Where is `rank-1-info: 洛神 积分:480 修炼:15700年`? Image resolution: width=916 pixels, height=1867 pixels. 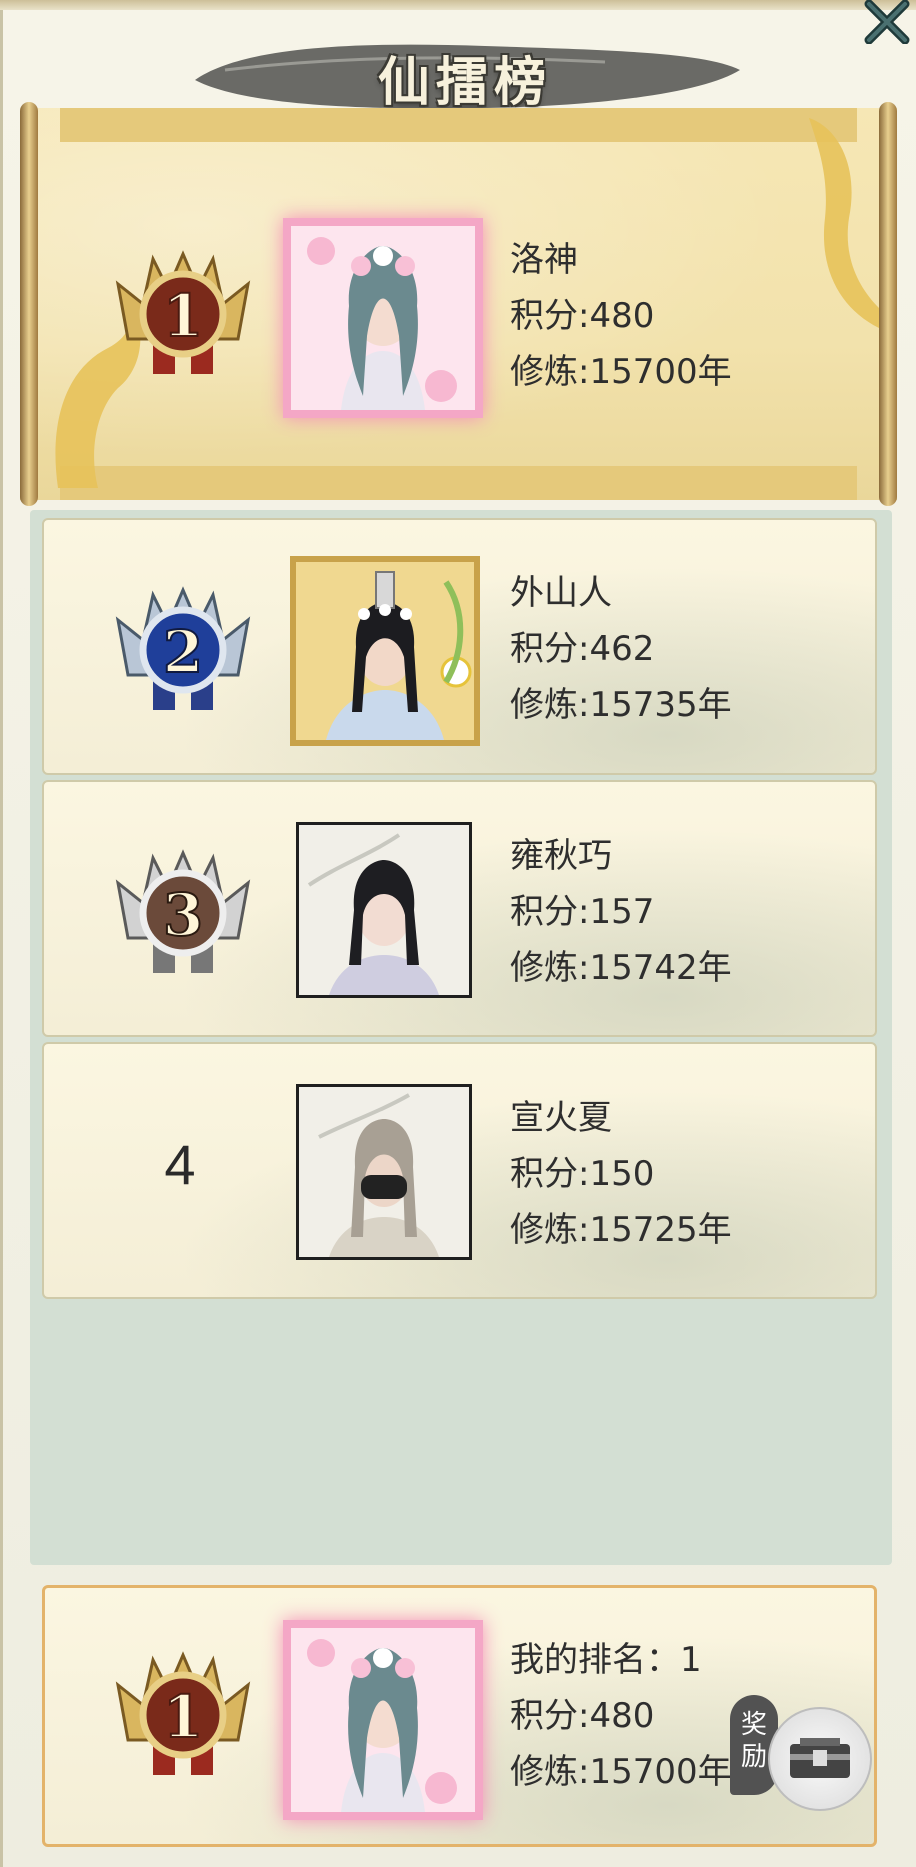 rank-1-info: 洛神 积分:480 修炼:15700年 is located at coordinates (621, 316).